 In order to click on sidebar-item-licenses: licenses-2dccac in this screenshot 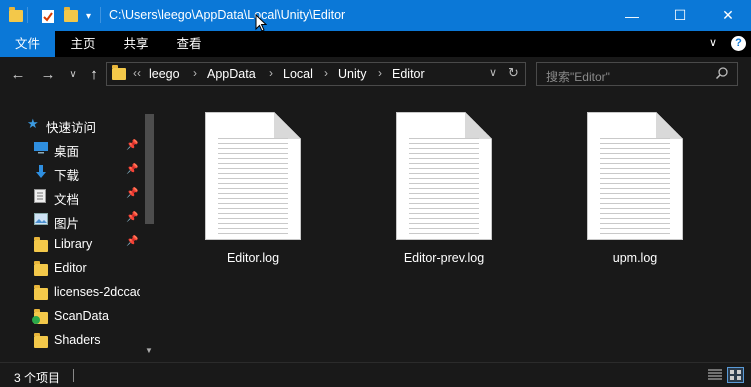, I will do `click(71, 292)`.